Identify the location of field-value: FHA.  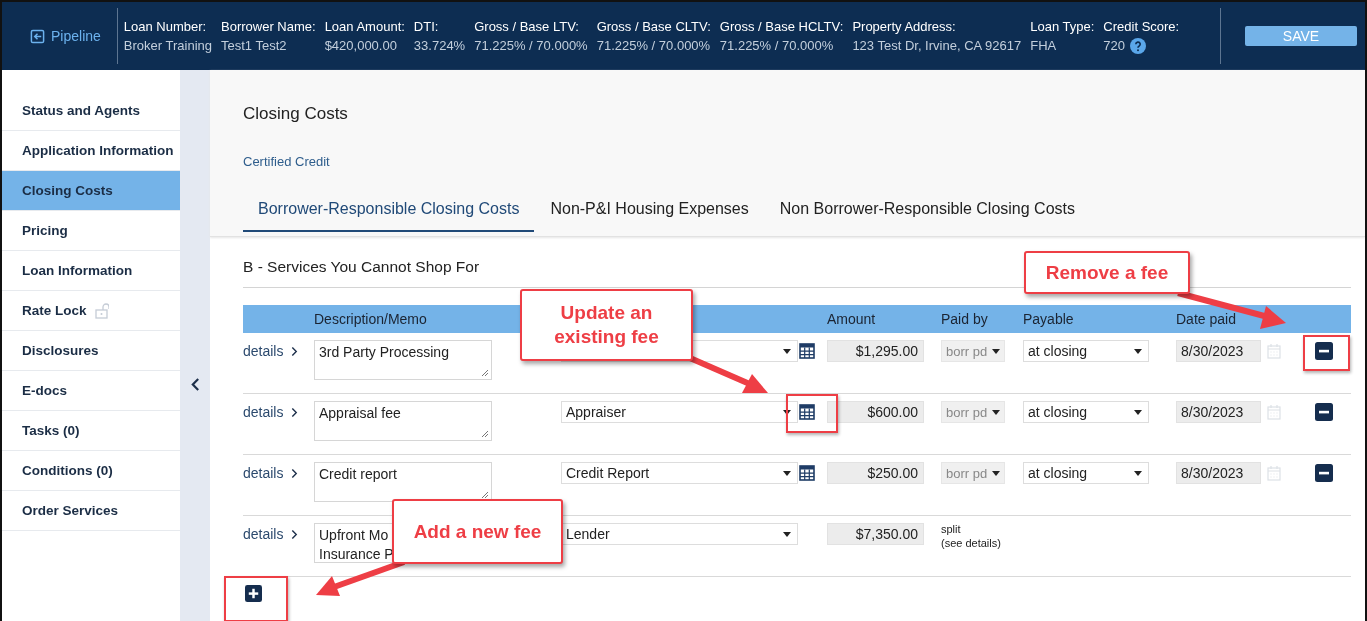
(1043, 45).